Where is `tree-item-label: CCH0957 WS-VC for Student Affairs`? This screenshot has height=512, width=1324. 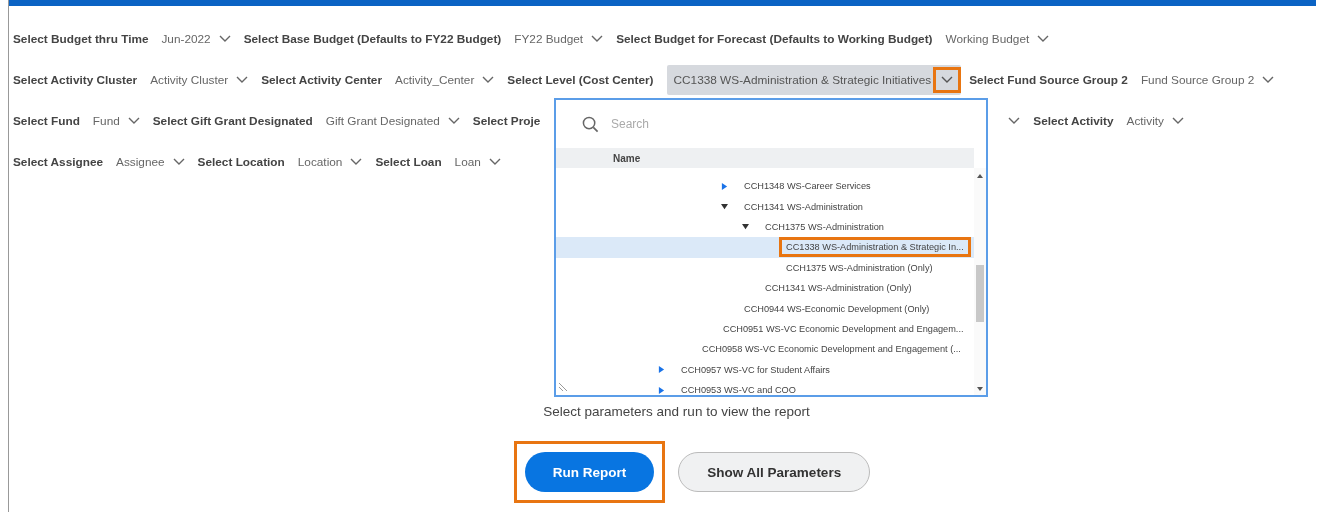
tree-item-label: CCH0957 WS-VC for Student Affairs is located at coordinates (755, 370).